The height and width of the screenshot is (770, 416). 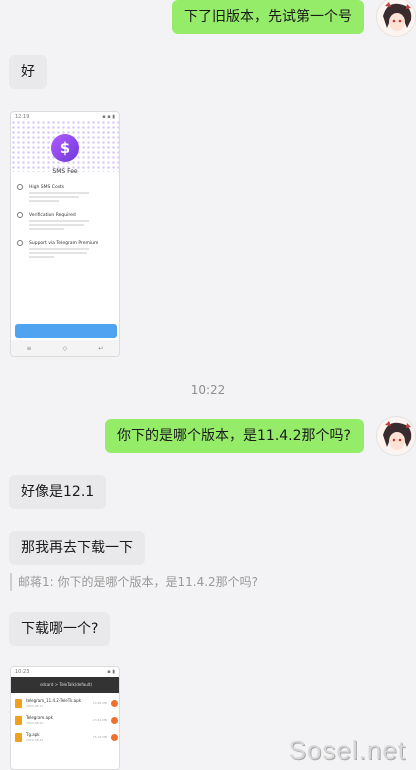 What do you see at coordinates (67, 738) in the screenshot?
I see `file-row: Tg.apk 2024-08-21 75.93 MB` at bounding box center [67, 738].